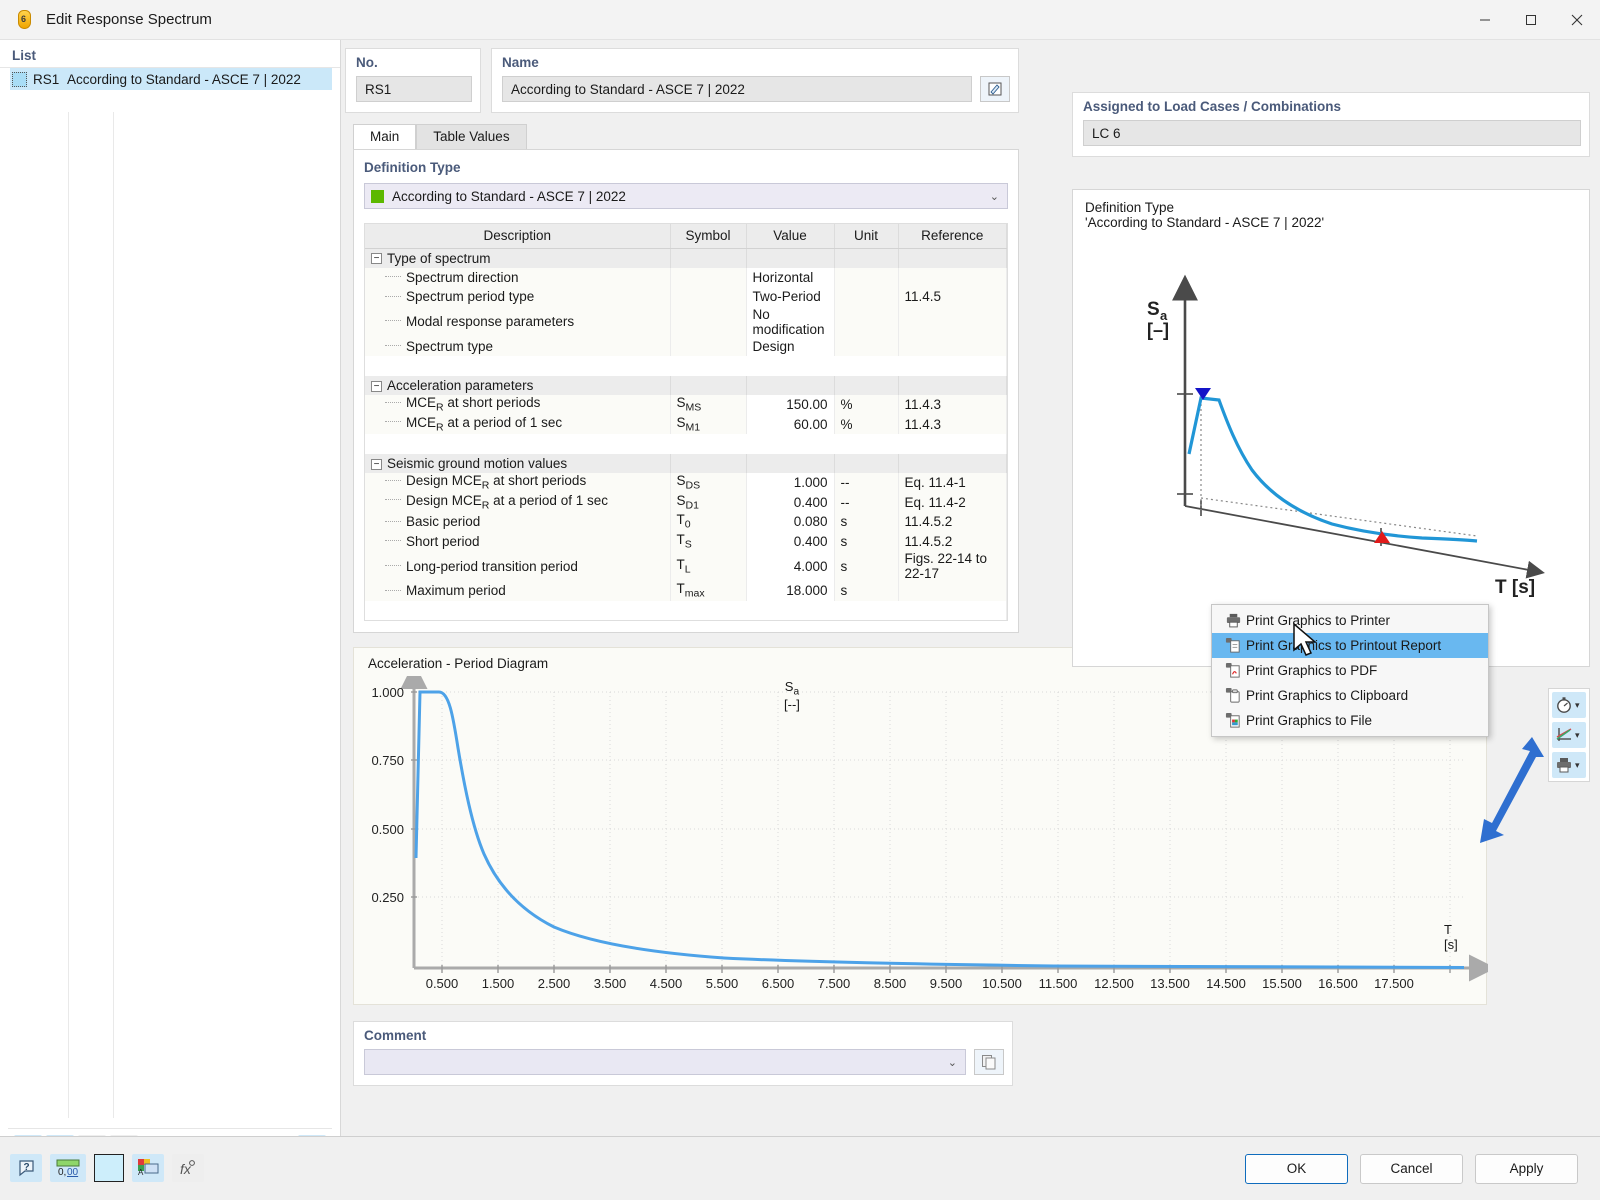 This screenshot has height=1200, width=1600. I want to click on svg-text: 0.250, so click(387, 897).